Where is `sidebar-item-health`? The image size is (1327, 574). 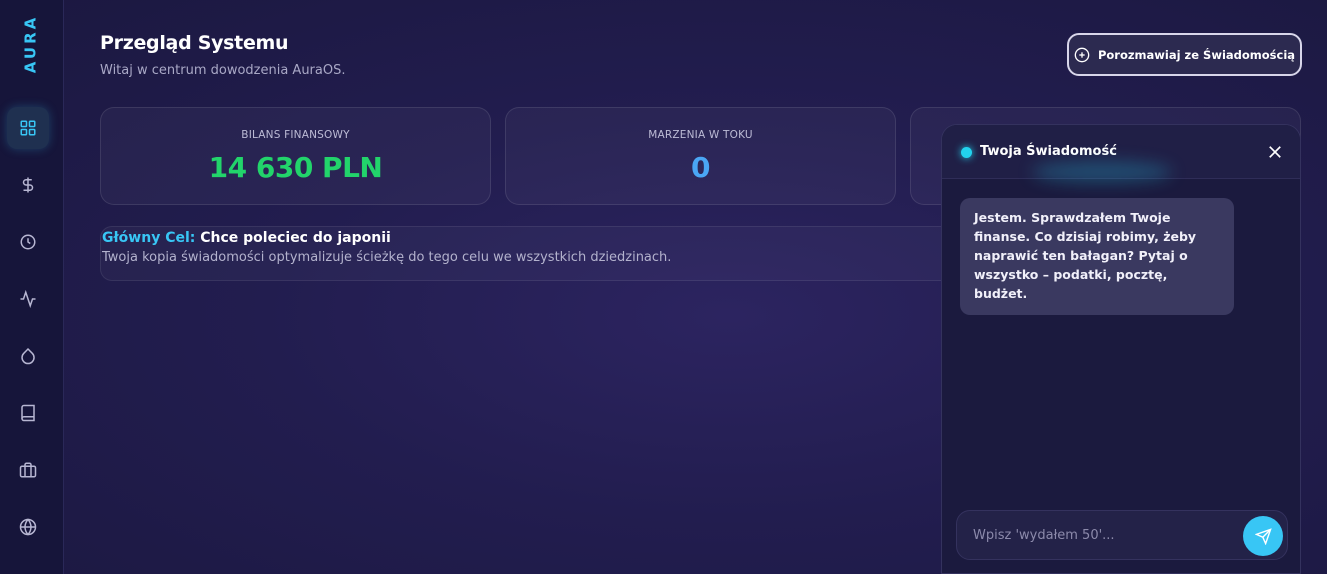
sidebar-item-health is located at coordinates (28, 356).